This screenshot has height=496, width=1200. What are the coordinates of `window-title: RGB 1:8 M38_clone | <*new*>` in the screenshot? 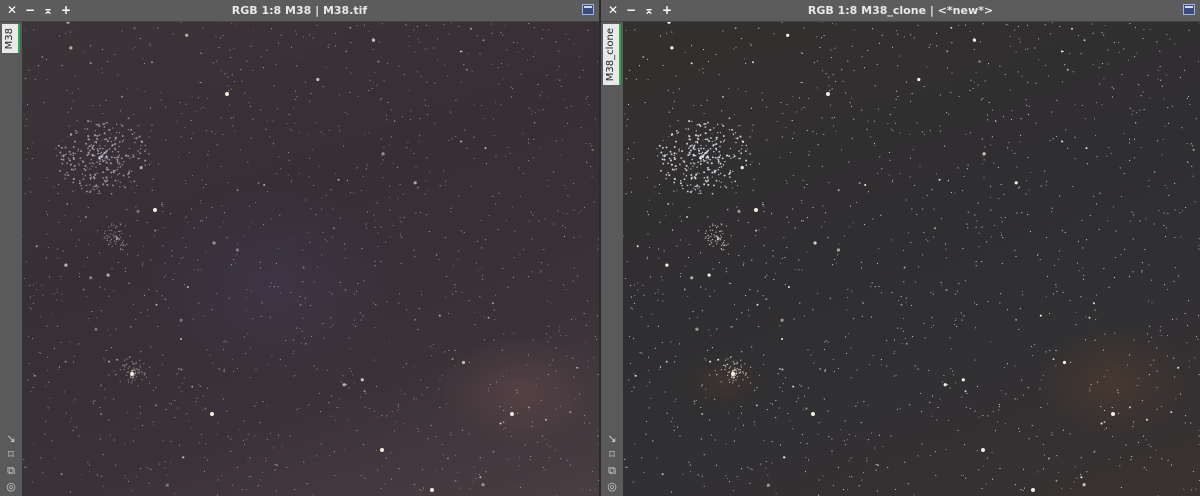 It's located at (900, 10).